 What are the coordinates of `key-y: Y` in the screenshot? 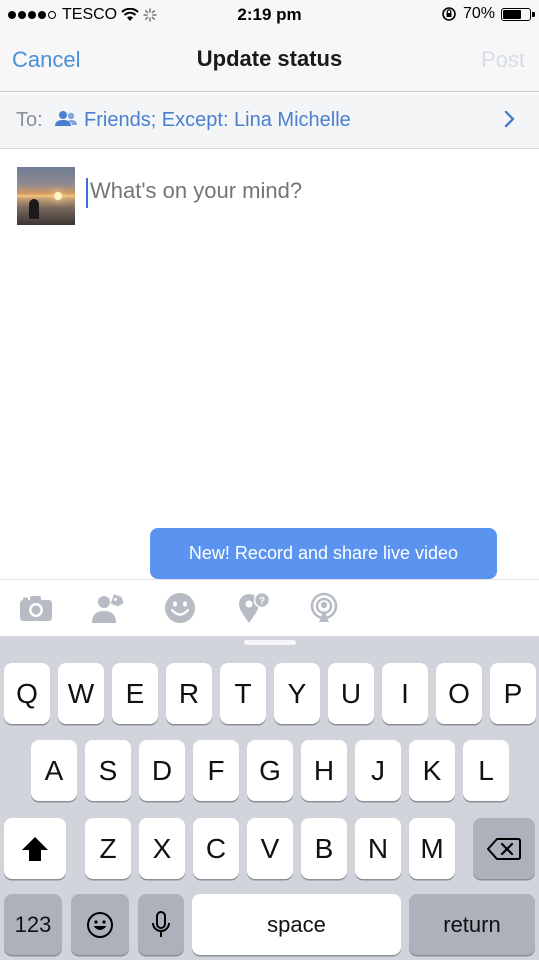 It's located at (297, 693).